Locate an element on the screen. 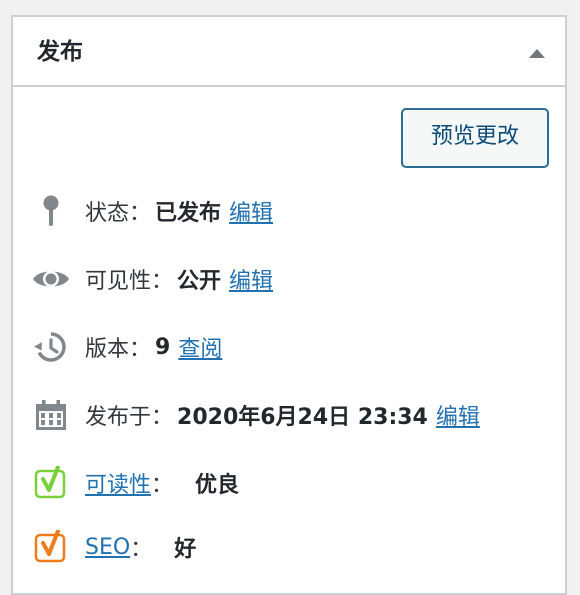 The width and height of the screenshot is (580, 595). readability-link: 可读性 is located at coordinates (118, 483).